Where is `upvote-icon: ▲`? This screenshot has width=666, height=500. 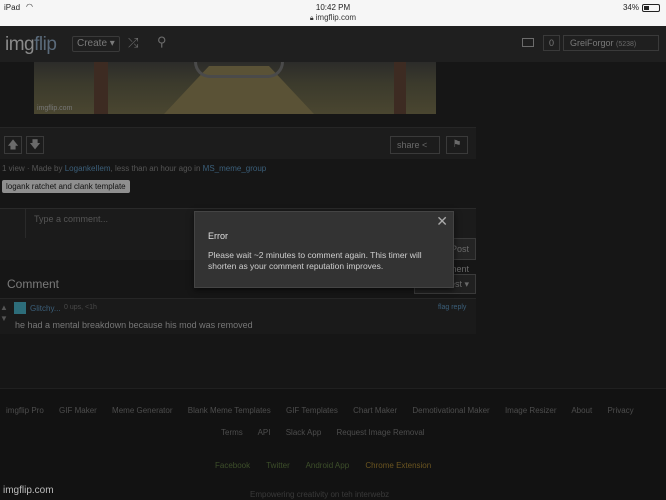
upvote-icon: ▲ is located at coordinates (5, 307).